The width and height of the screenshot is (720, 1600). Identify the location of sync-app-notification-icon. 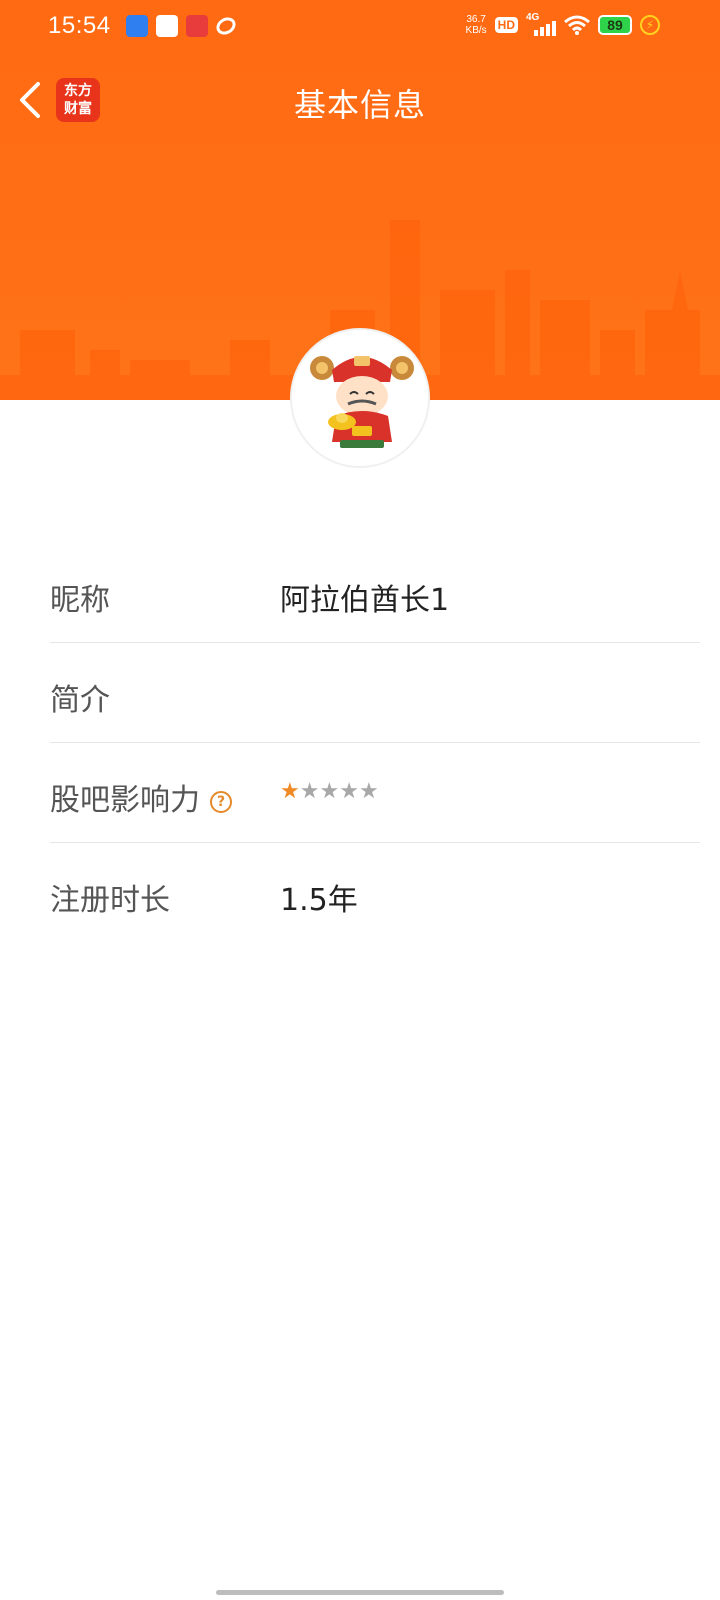
(226, 26).